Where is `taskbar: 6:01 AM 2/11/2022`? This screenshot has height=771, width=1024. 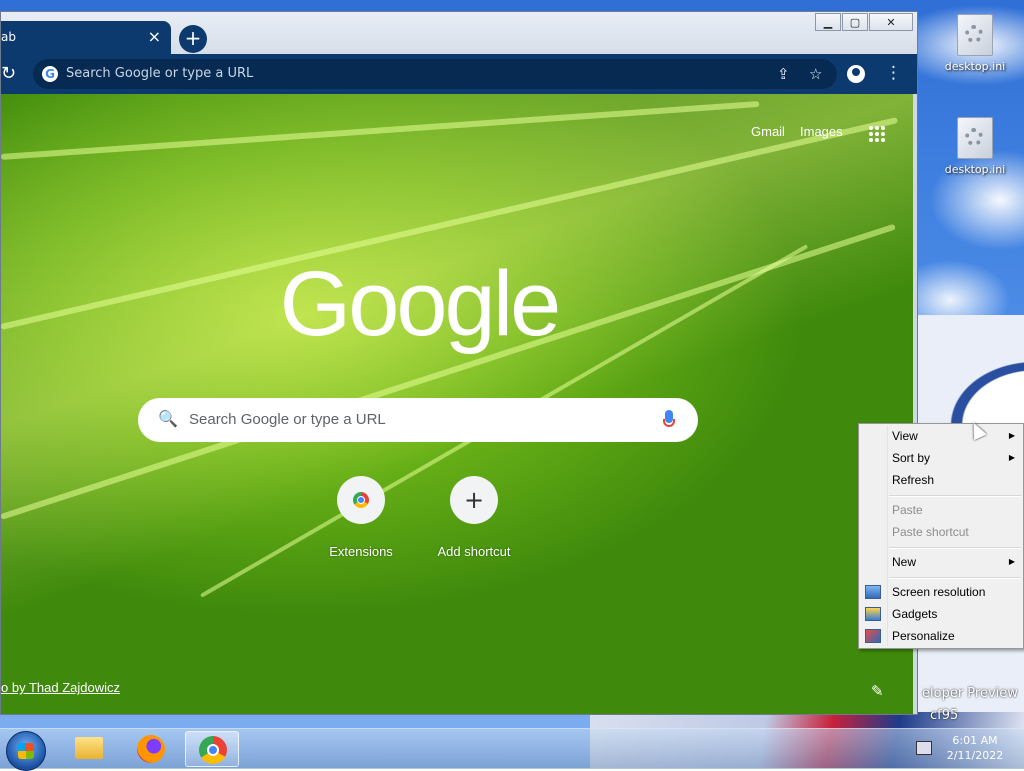
taskbar: 6:01 AM 2/11/2022 is located at coordinates (512, 749).